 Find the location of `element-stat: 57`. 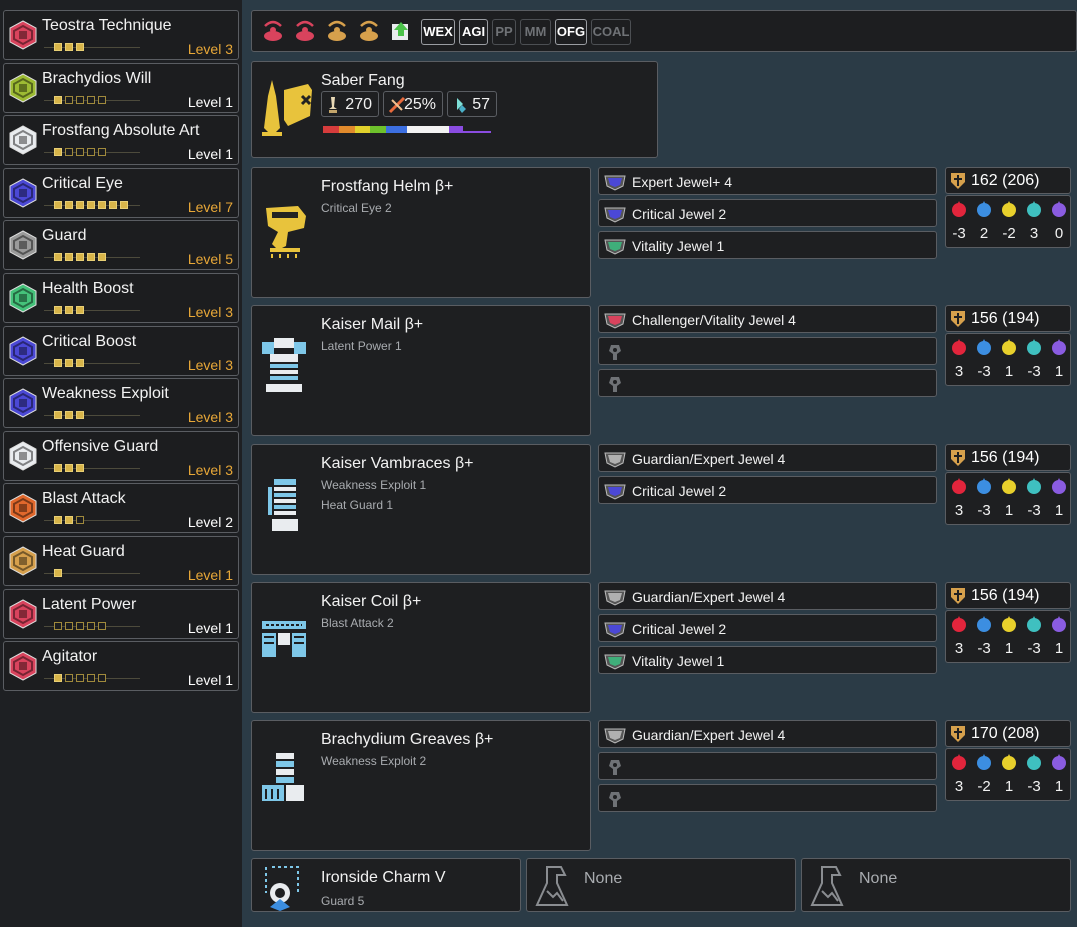

element-stat: 57 is located at coordinates (472, 104).